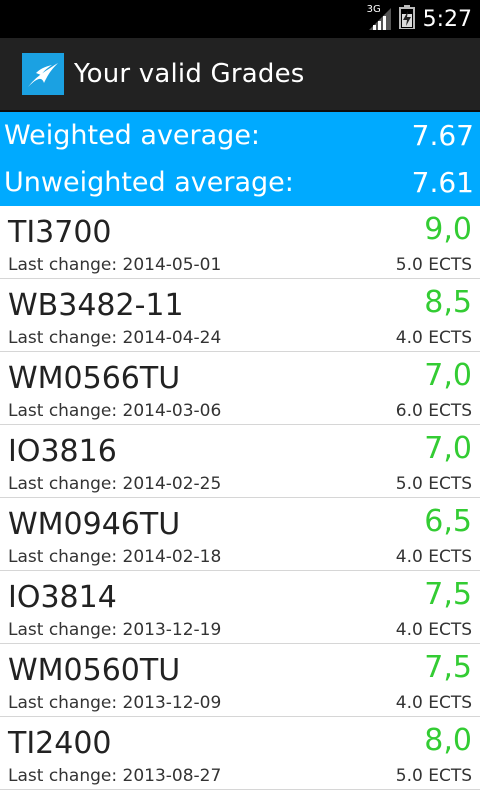 The height and width of the screenshot is (810, 480). Describe the element at coordinates (373, 9) in the screenshot. I see `network-type-label: 3G` at that location.